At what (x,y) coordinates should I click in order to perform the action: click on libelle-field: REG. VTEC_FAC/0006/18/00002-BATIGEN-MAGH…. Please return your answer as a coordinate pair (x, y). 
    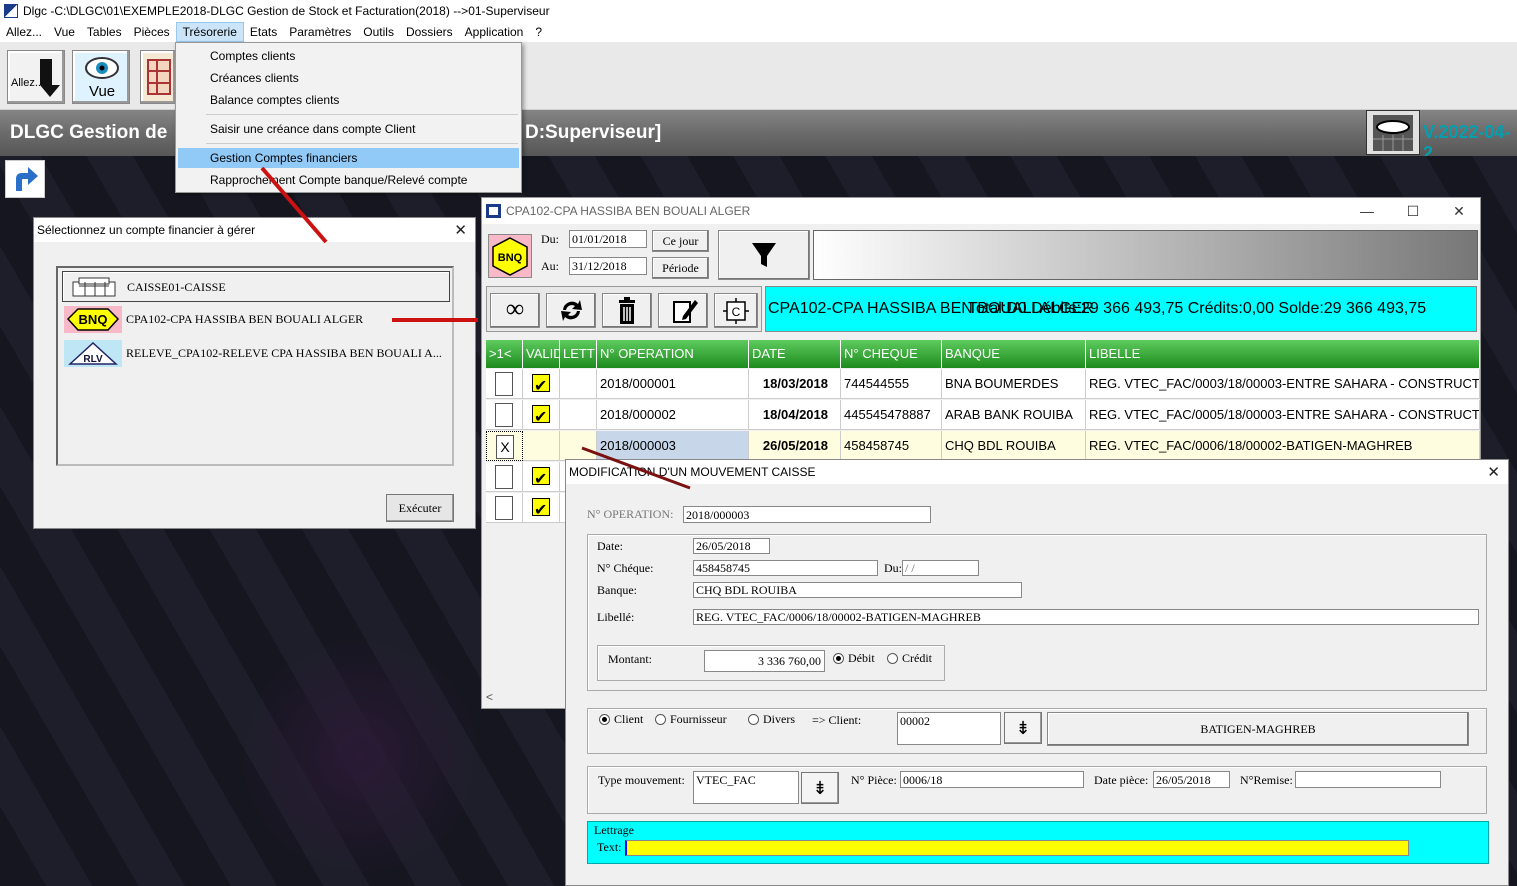
    Looking at the image, I should click on (1086, 617).